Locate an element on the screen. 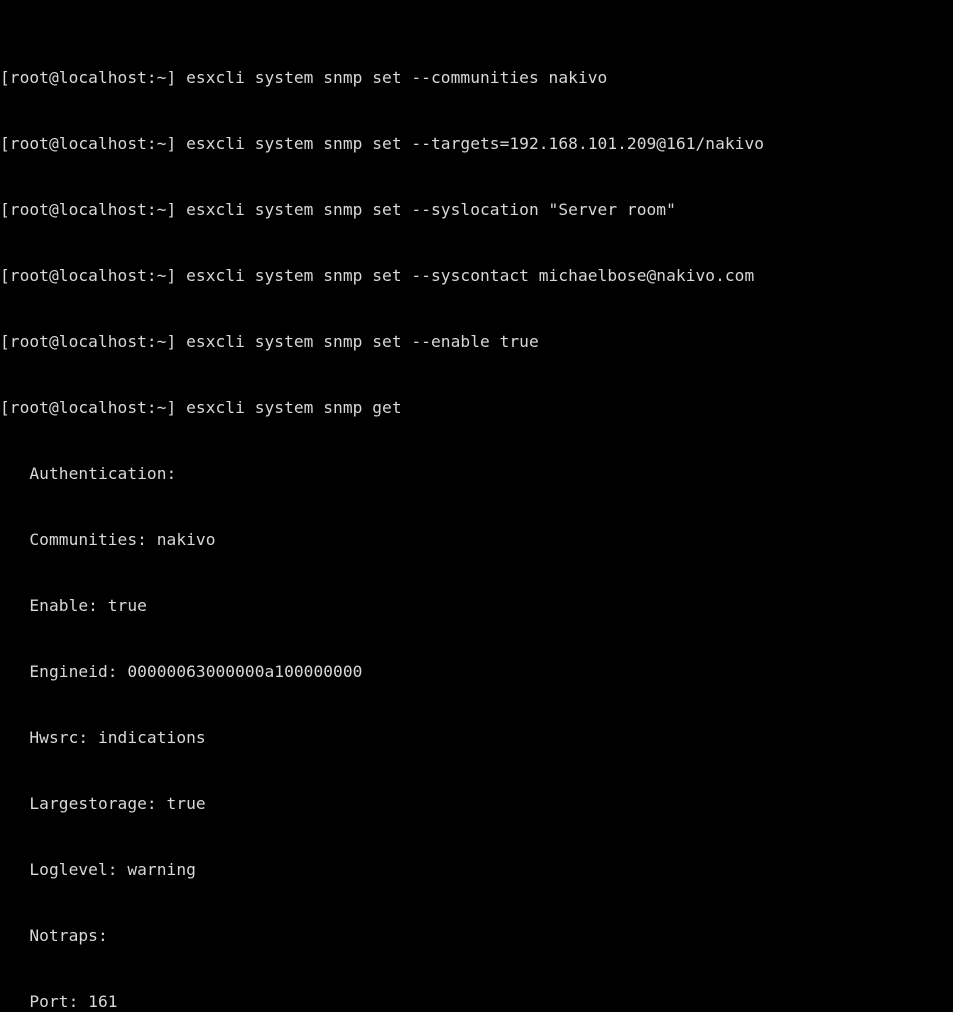 The width and height of the screenshot is (953, 1012). terminal-line: Enable: true is located at coordinates (73, 605).